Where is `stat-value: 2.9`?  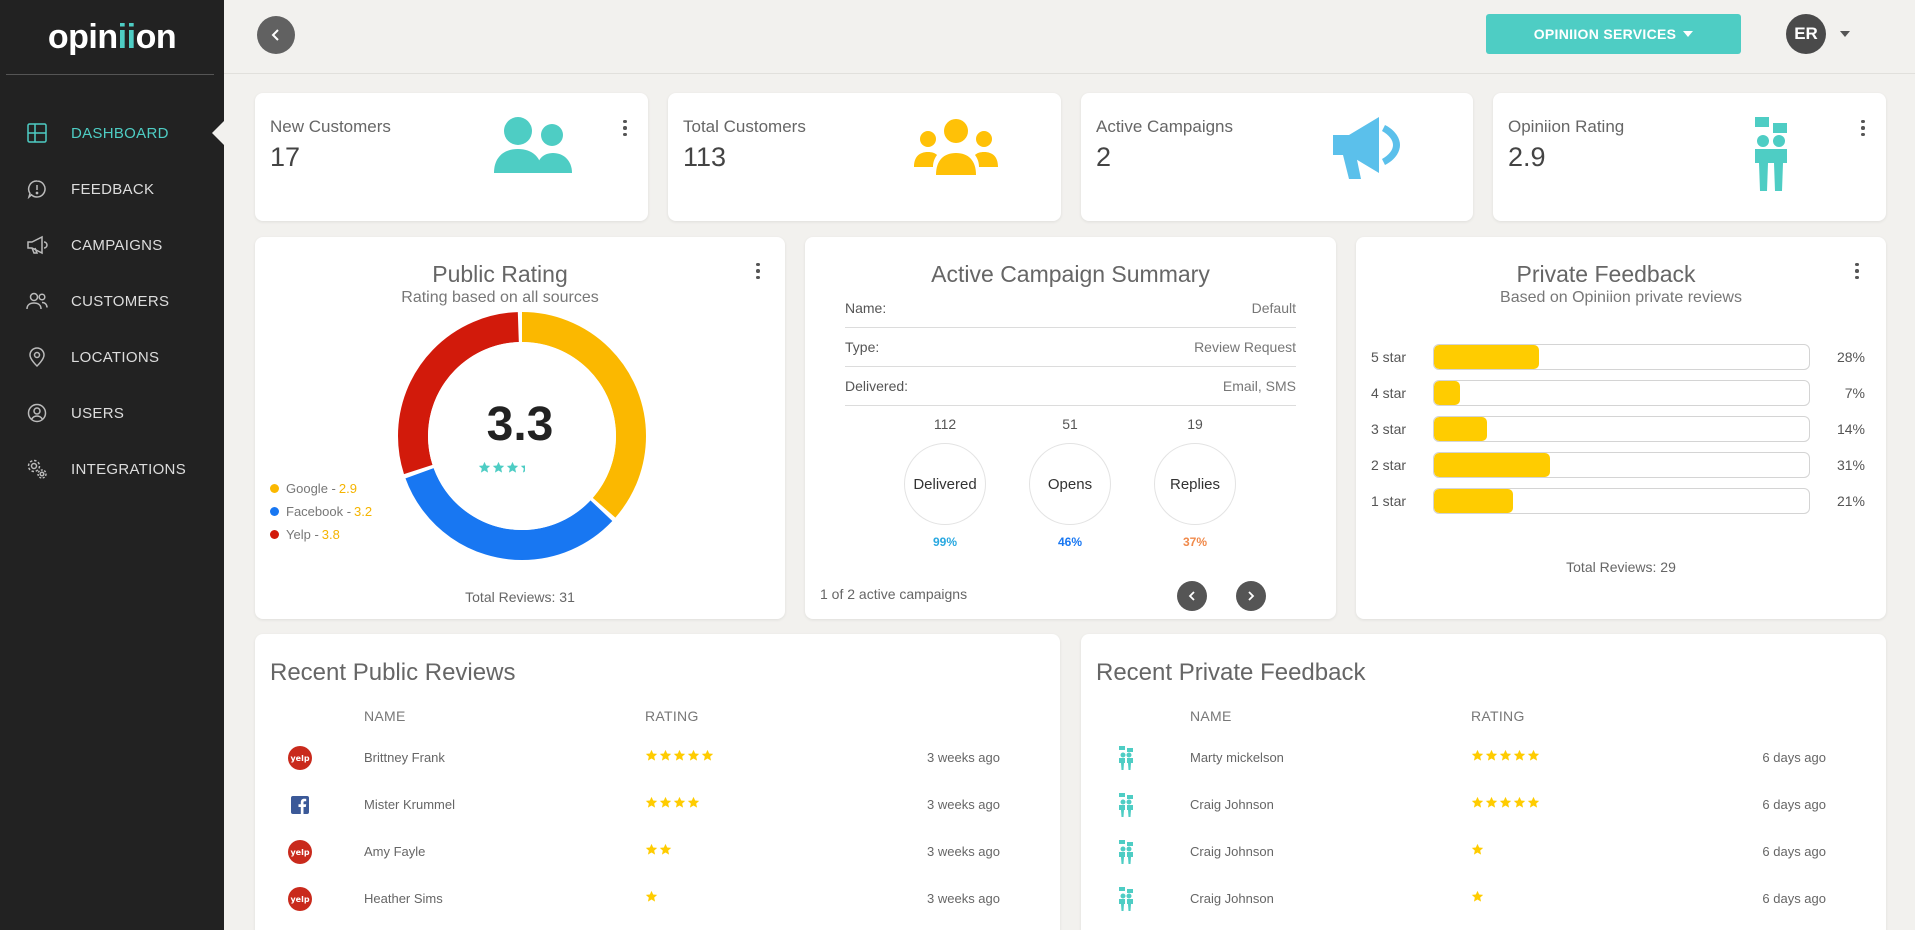
stat-value: 2.9 is located at coordinates (1527, 157).